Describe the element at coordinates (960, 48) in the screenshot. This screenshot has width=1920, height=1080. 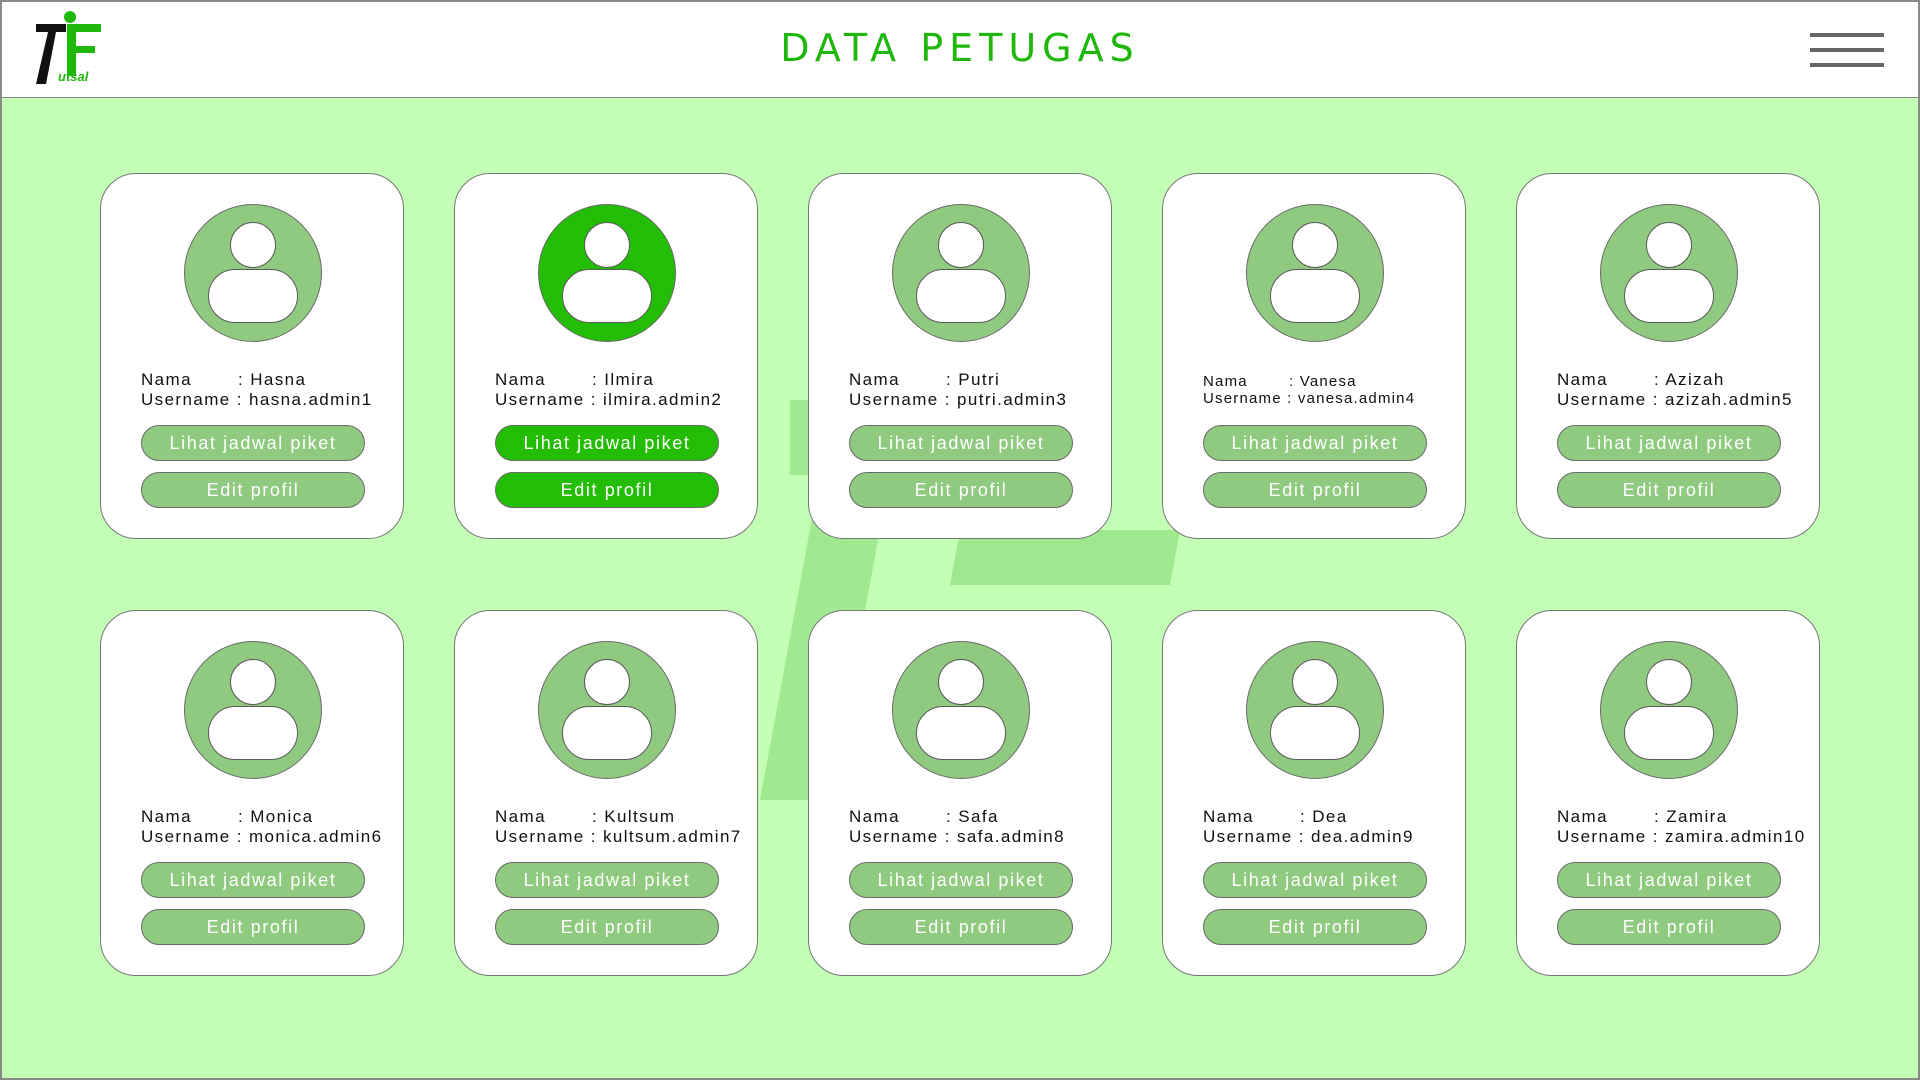
I see `page-title: DATA PETUGAS` at that location.